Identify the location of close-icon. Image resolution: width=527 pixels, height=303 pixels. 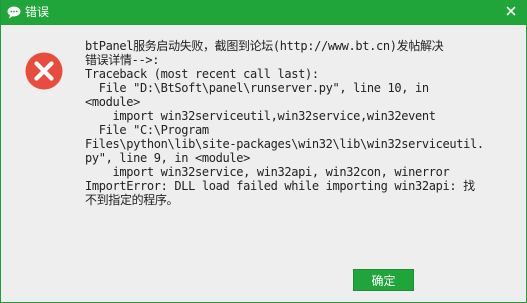
(511, 11).